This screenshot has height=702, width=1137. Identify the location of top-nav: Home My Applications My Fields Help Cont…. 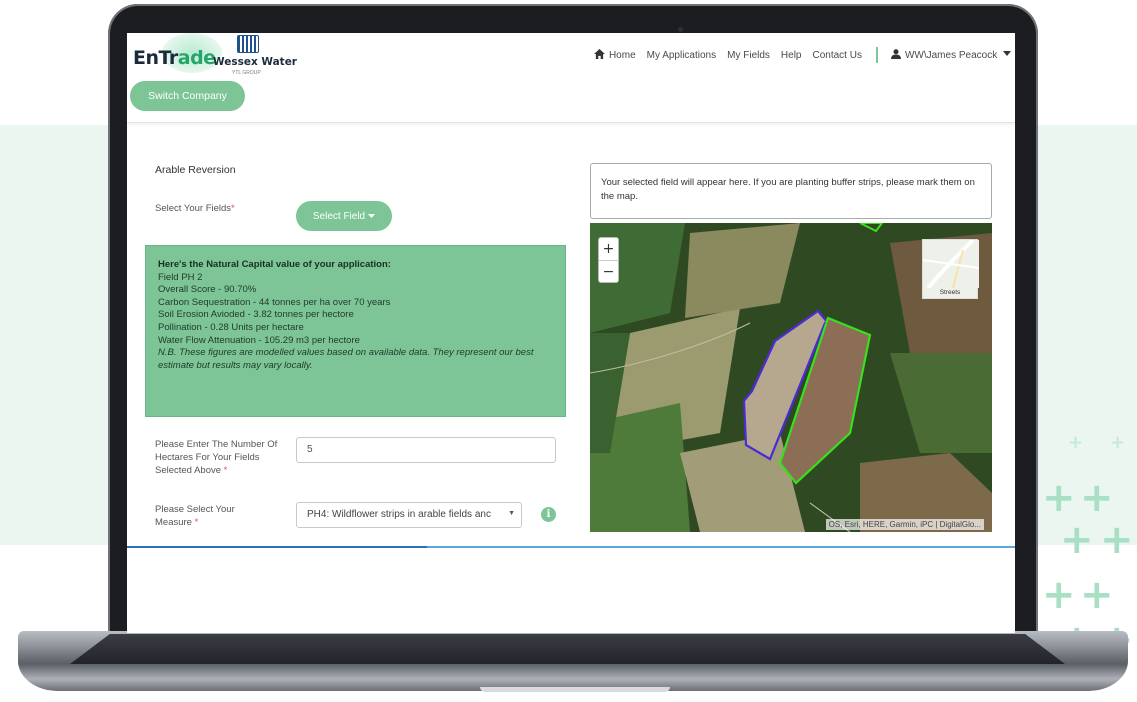
(797, 55).